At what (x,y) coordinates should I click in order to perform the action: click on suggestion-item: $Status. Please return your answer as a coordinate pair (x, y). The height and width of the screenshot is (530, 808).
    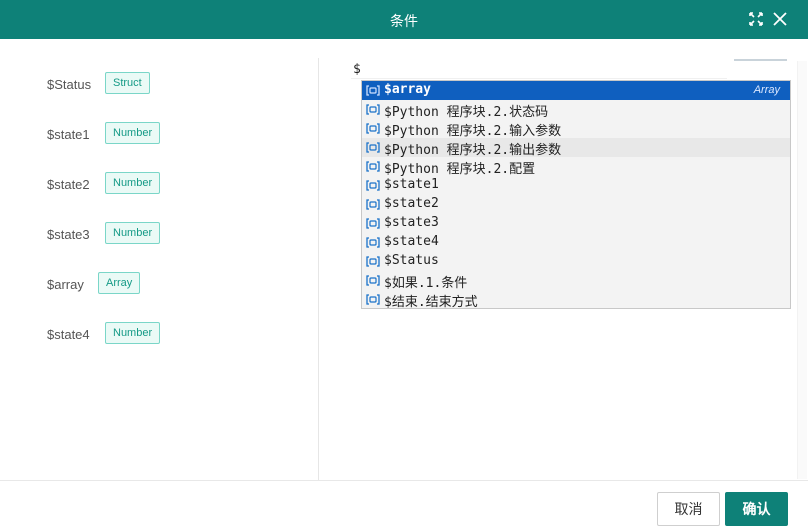
    Looking at the image, I should click on (576, 261).